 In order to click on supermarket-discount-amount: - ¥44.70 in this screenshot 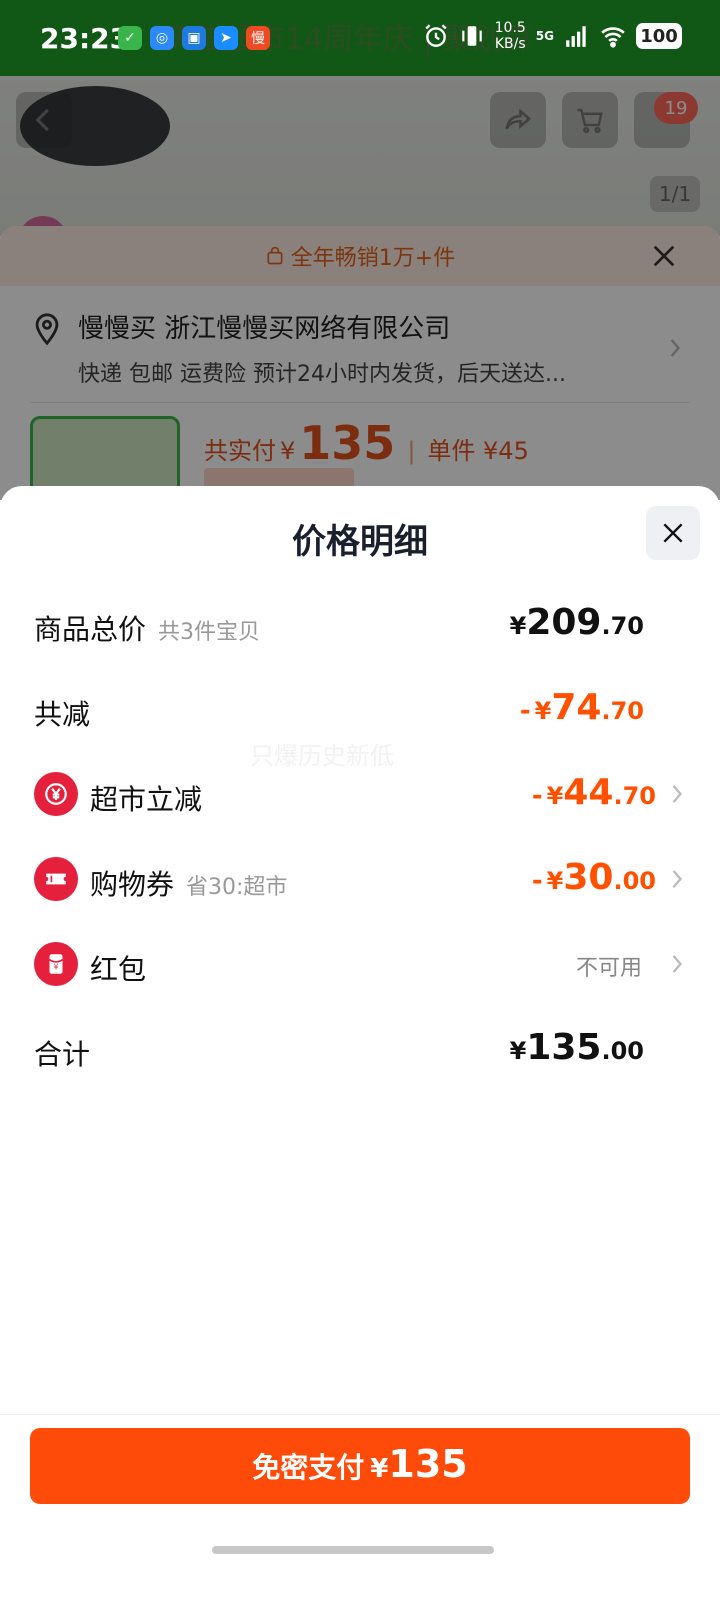, I will do `click(594, 792)`.